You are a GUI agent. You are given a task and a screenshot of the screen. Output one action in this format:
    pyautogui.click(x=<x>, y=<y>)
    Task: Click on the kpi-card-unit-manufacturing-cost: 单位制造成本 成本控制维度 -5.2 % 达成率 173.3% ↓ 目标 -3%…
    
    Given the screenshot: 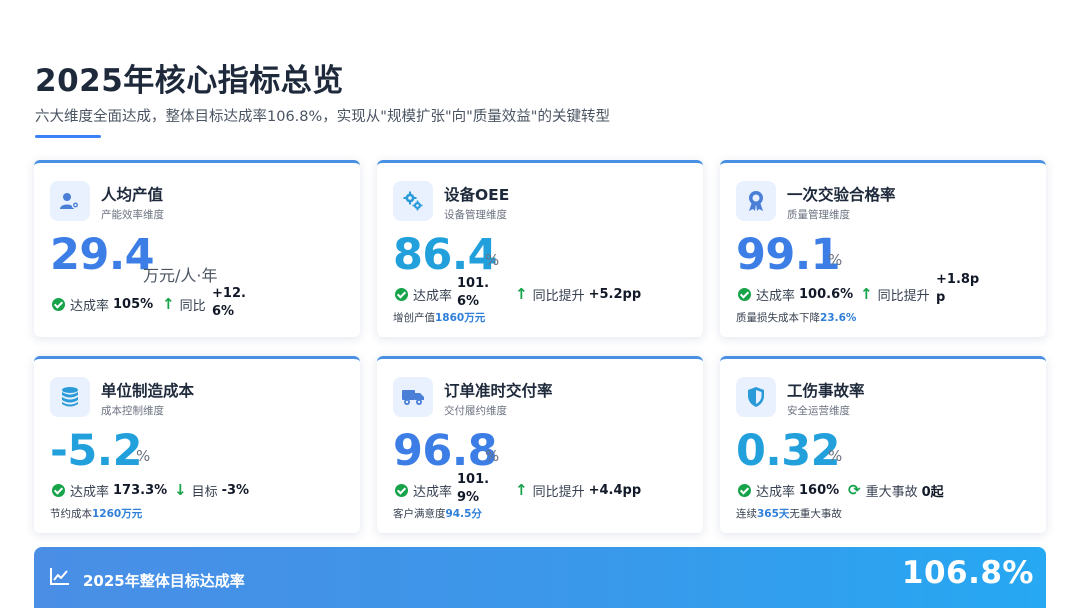 What is the action you would take?
    pyautogui.click(x=197, y=444)
    